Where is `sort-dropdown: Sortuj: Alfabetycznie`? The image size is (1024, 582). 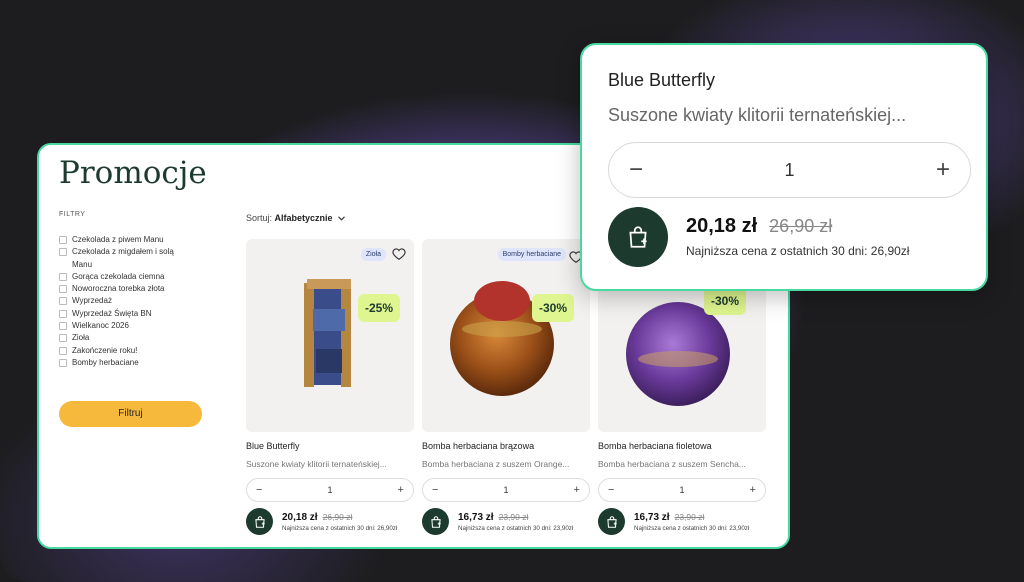
sort-dropdown: Sortuj: Alfabetycznie is located at coordinates (295, 218).